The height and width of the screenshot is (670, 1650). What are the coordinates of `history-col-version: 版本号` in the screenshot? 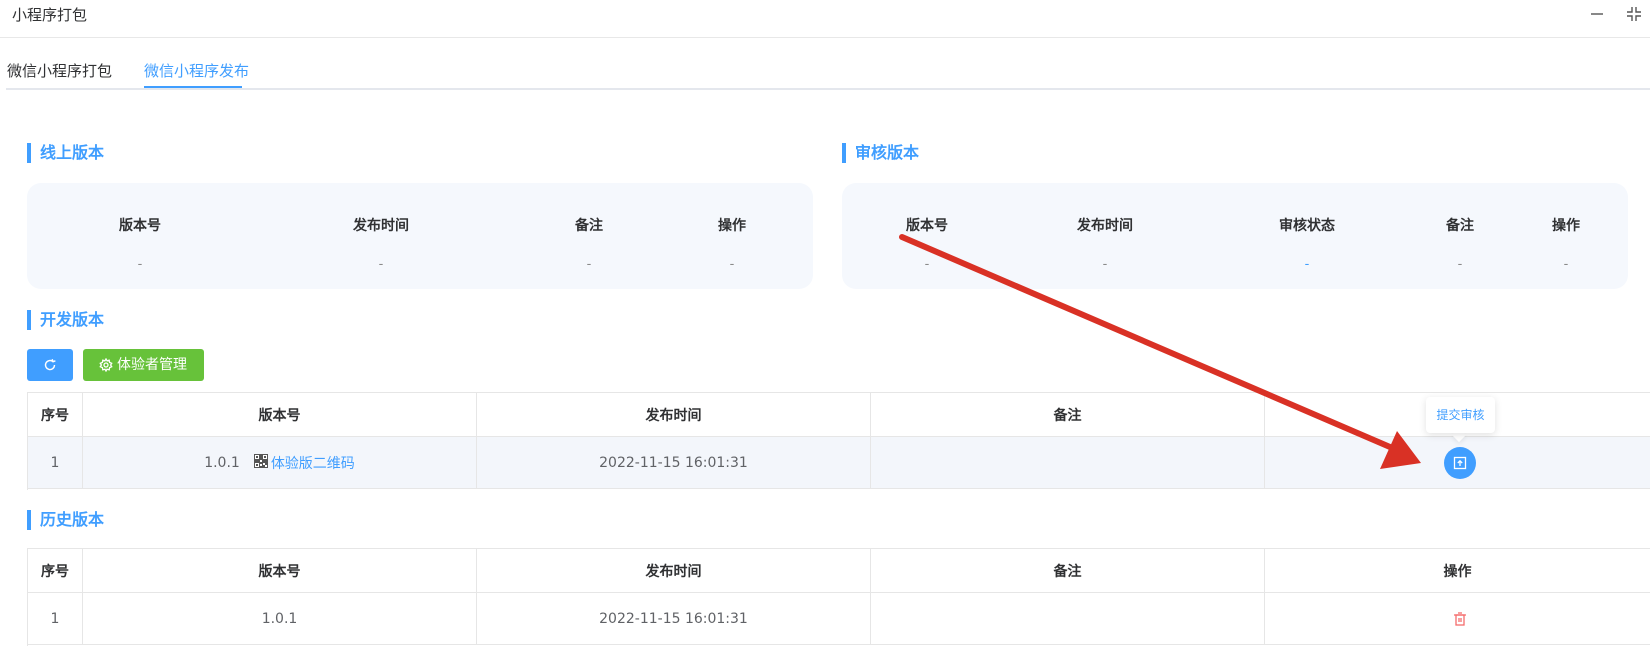 It's located at (280, 571).